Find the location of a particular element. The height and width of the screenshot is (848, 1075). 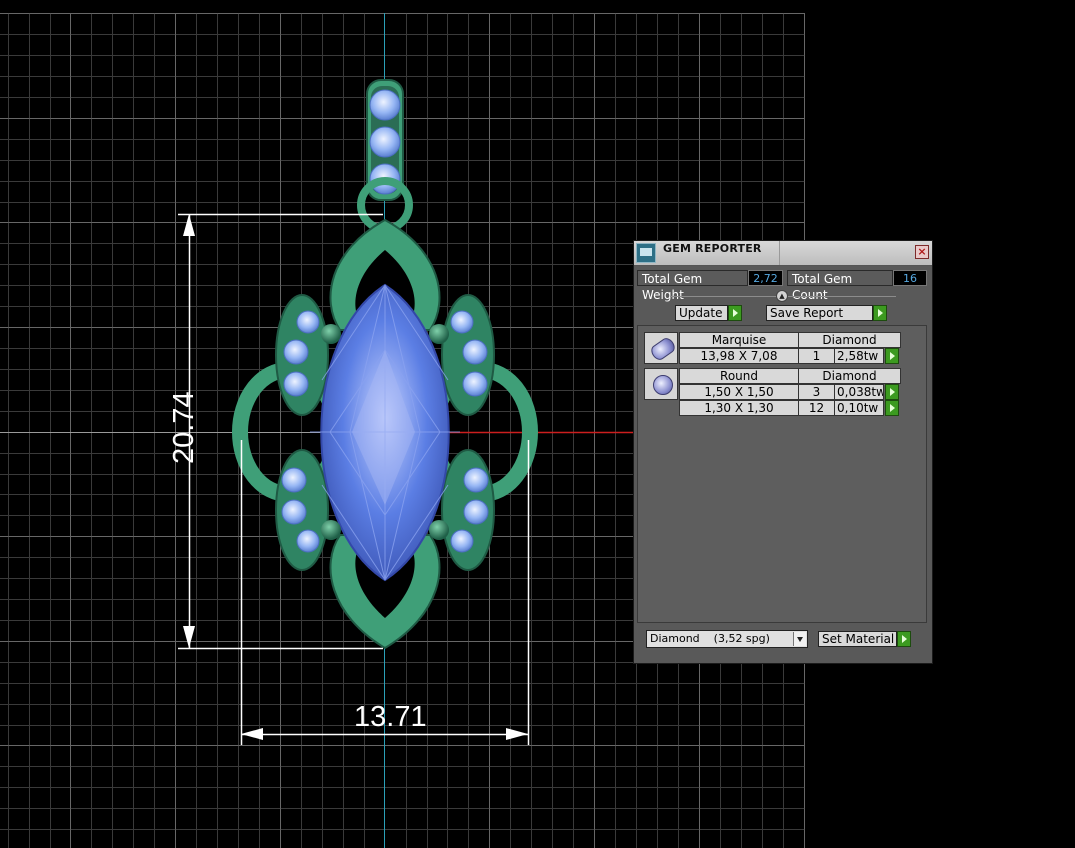

material-select: Diamond (3,52 spg) is located at coordinates (727, 639).